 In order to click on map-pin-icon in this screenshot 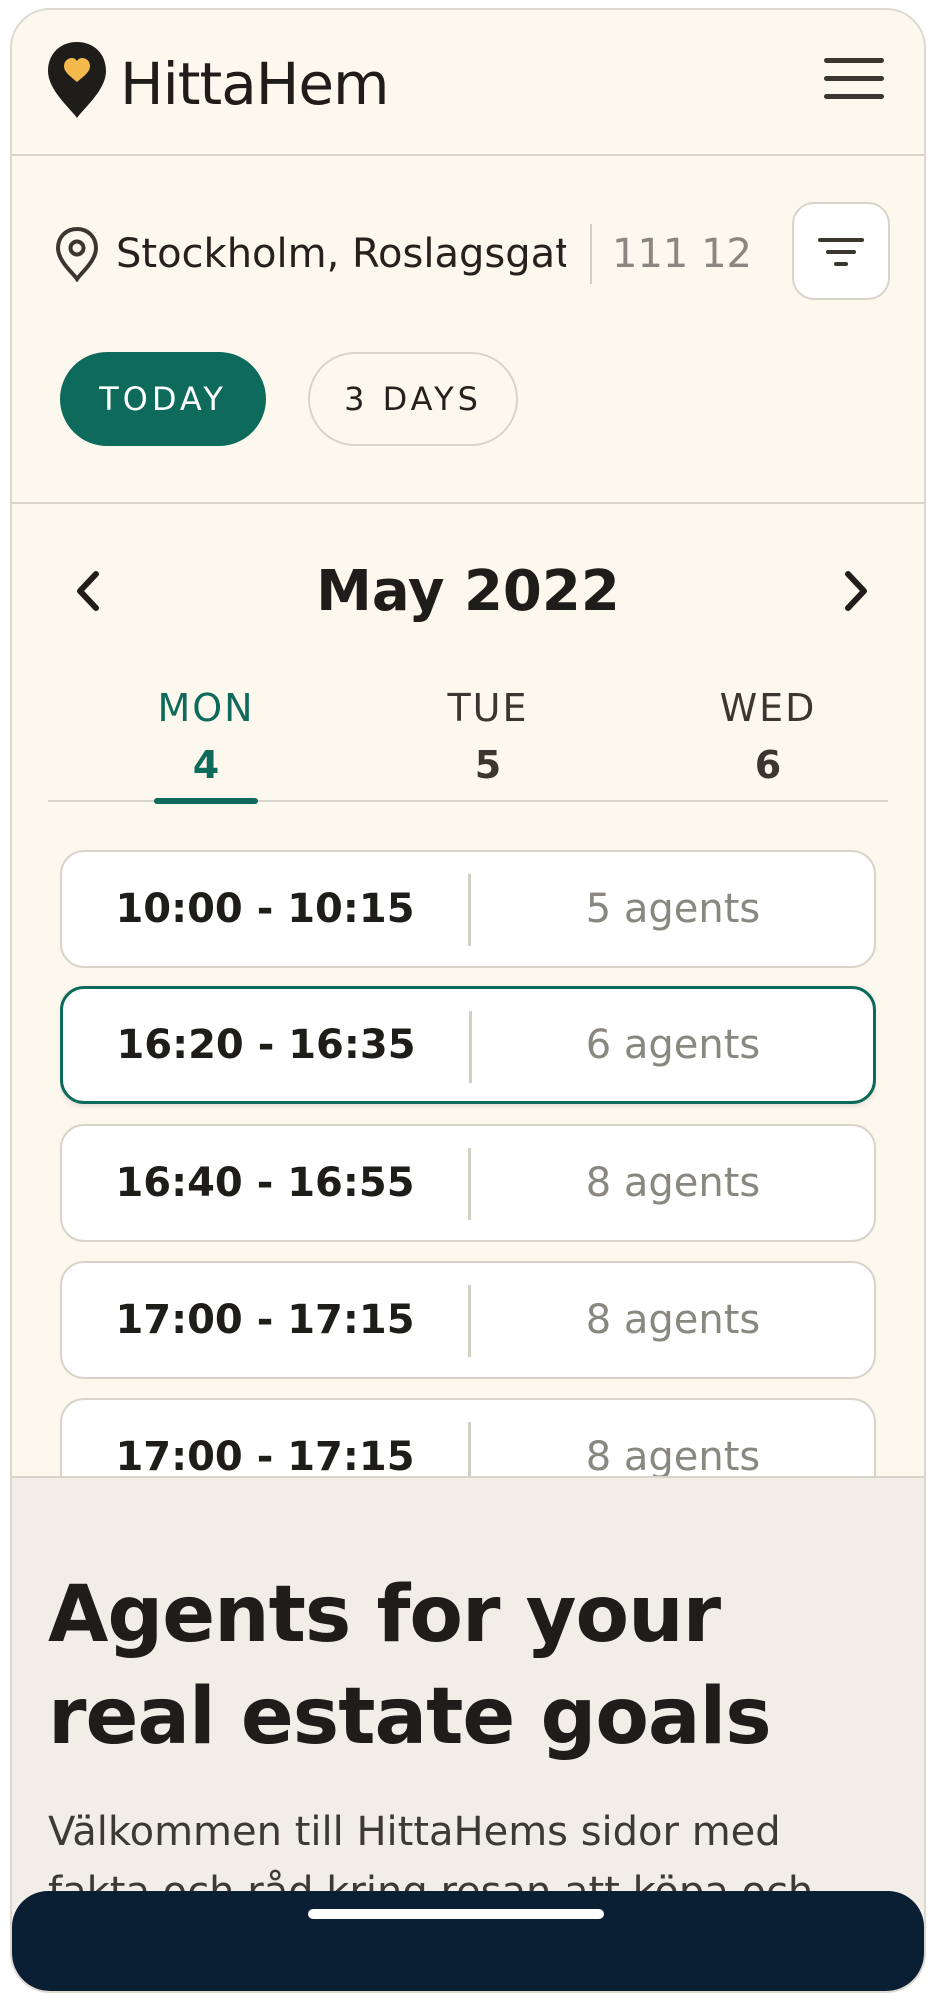, I will do `click(77, 254)`.